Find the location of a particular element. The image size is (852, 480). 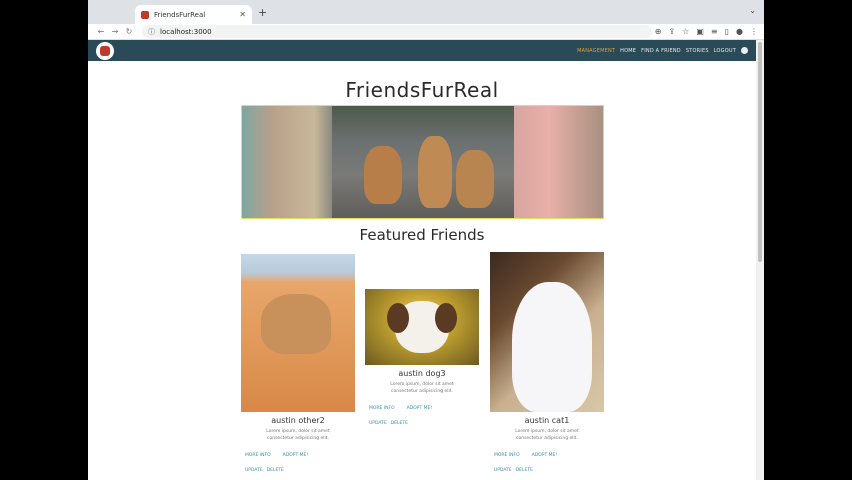

share-icon: ⇪ is located at coordinates (671, 31).